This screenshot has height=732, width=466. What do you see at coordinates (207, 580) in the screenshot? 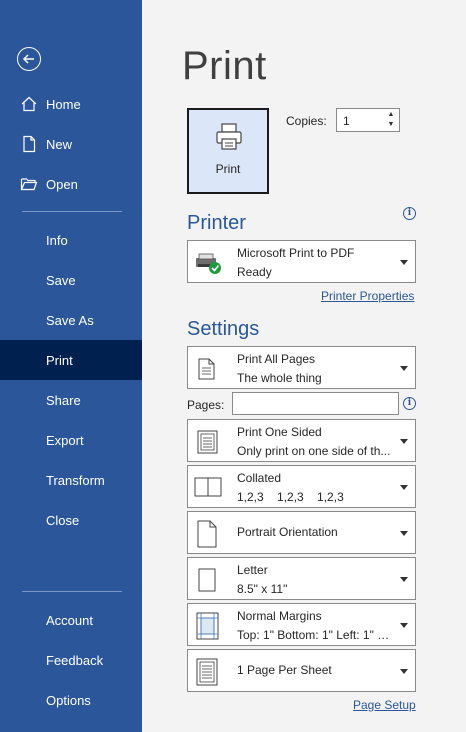
I see `paper-size-icon` at bounding box center [207, 580].